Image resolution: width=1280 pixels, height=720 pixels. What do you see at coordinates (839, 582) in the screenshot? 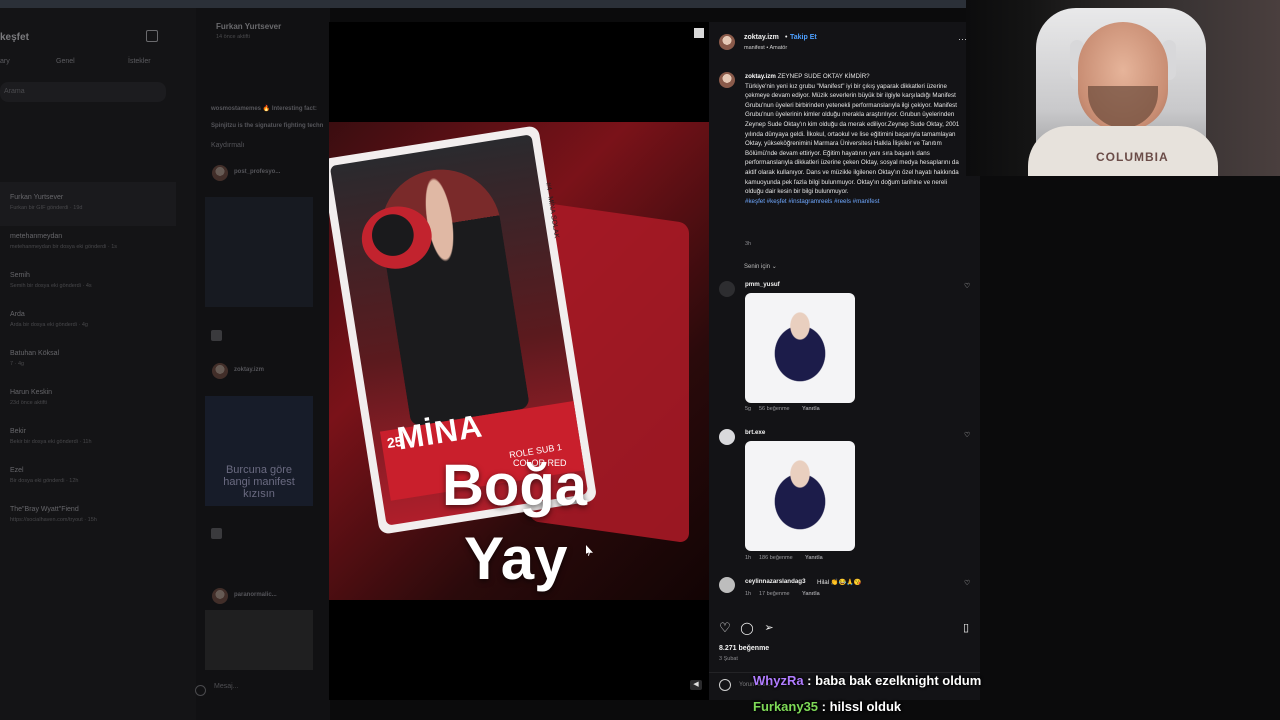
I see `comment-text: Hilal 👏😂🙏😘` at bounding box center [839, 582].